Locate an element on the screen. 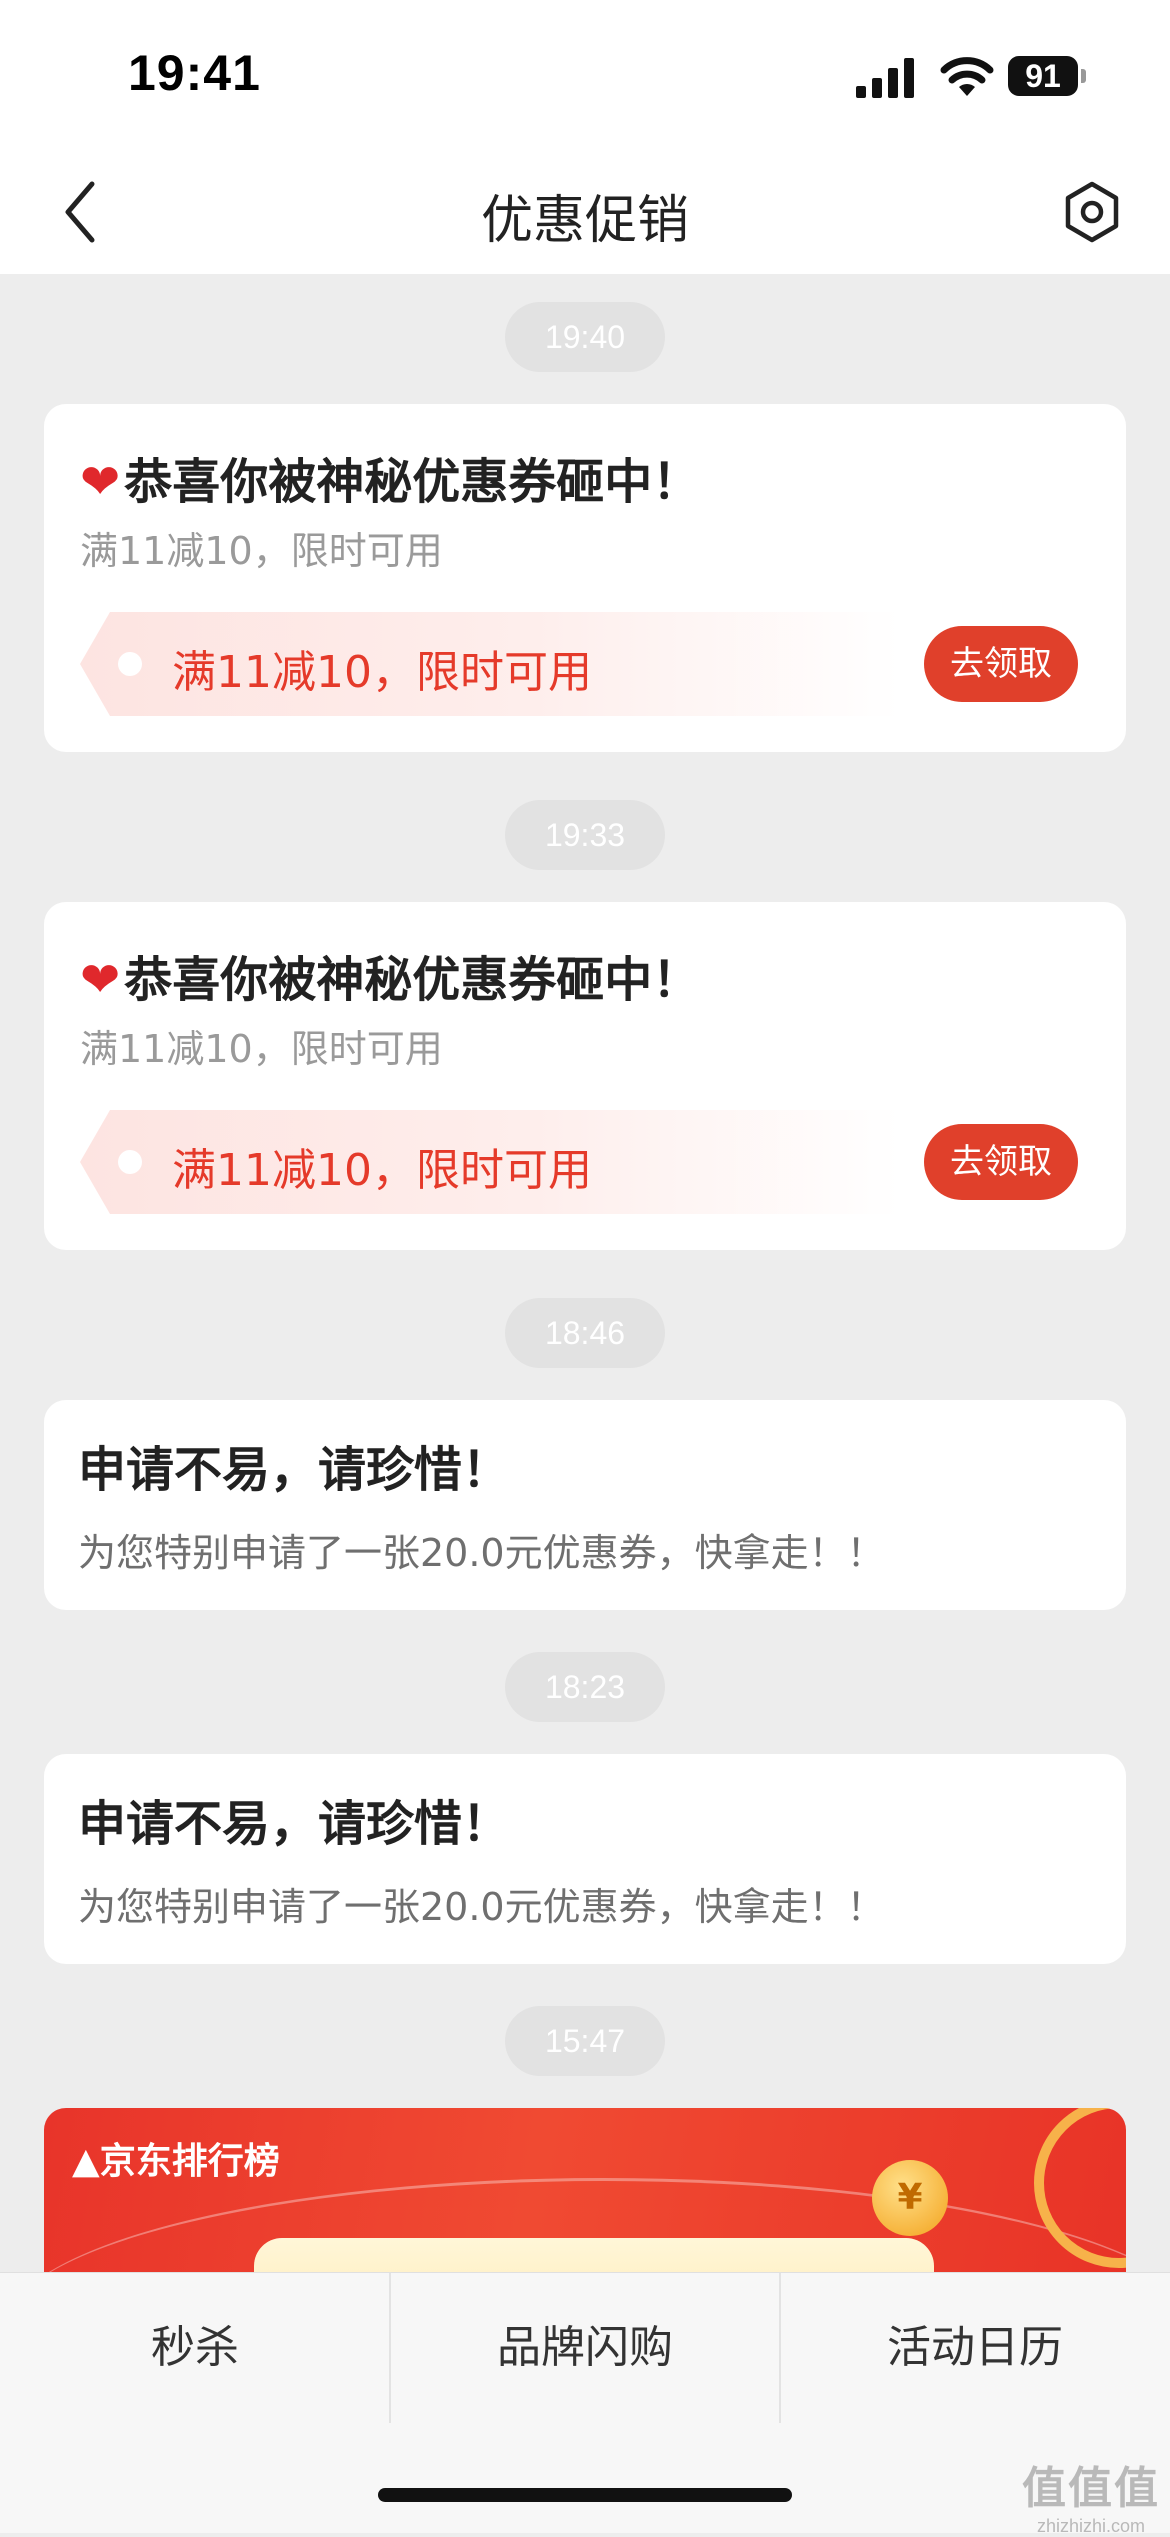 This screenshot has height=2537, width=1170. status-time: 19:41 is located at coordinates (194, 73).